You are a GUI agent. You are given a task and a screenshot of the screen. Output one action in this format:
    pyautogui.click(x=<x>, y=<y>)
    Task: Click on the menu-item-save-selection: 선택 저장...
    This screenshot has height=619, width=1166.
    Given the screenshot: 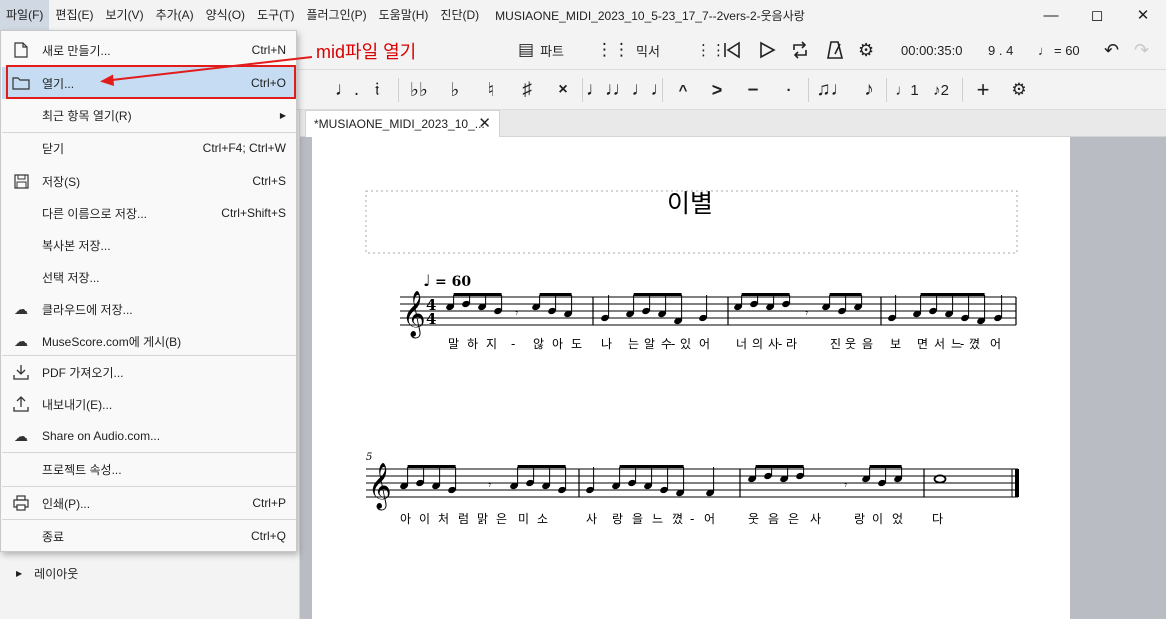 What is the action you would take?
    pyautogui.click(x=149, y=277)
    